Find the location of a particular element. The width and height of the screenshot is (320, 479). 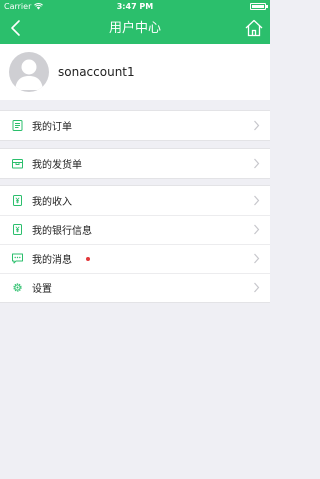

navigation-bar: 用户中心 is located at coordinates (135, 28).